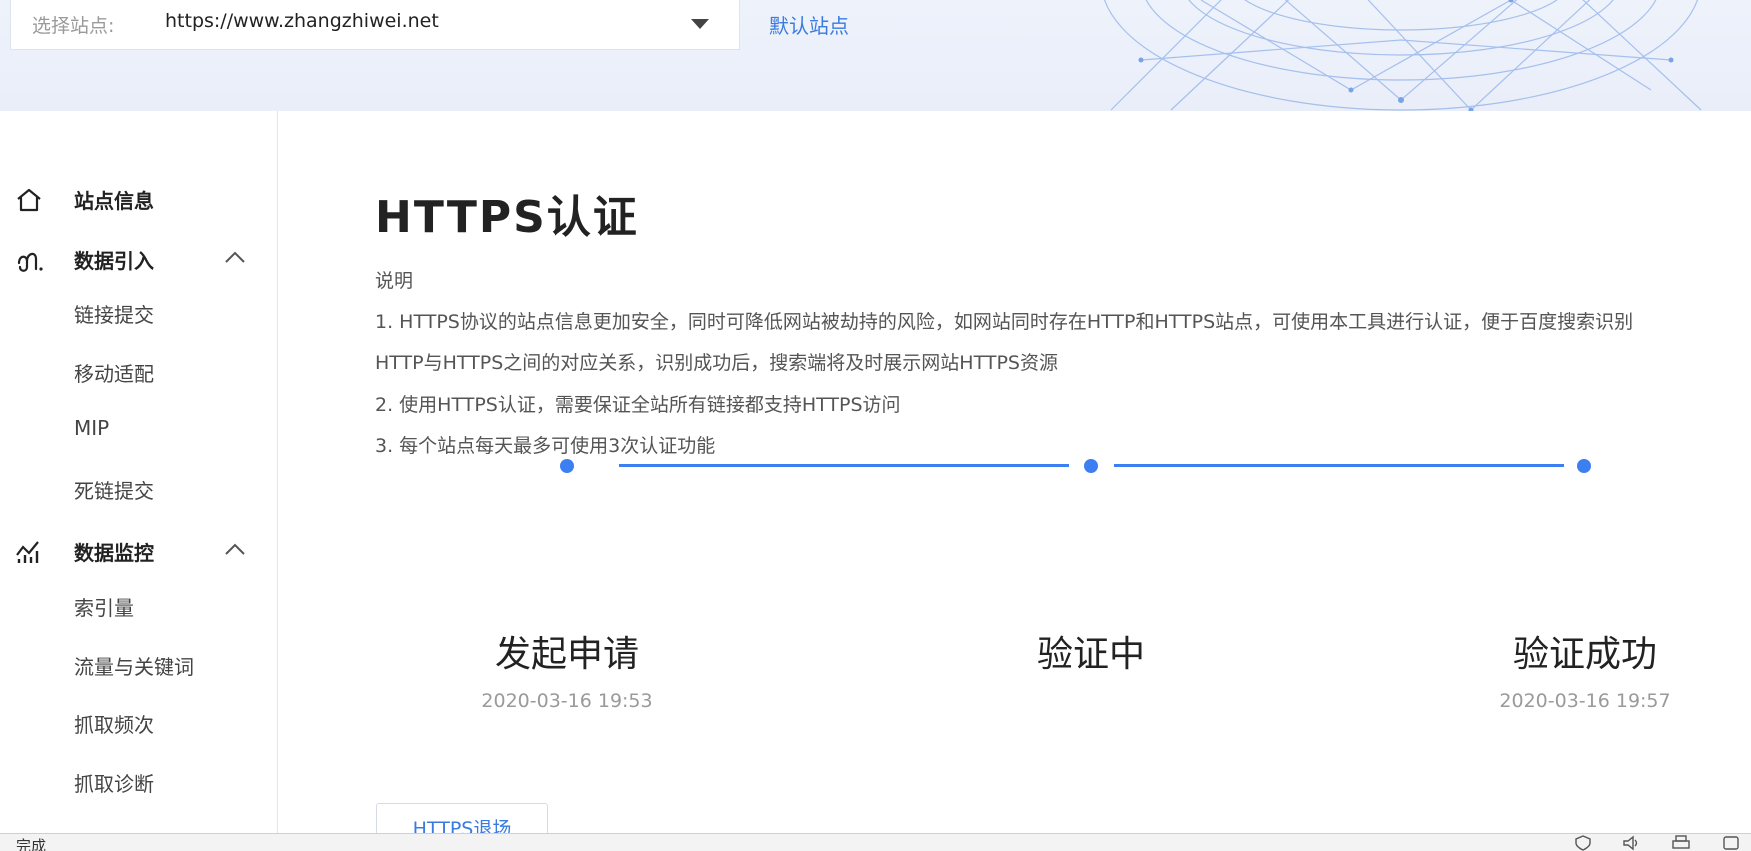  I want to click on site-select-value: https://www.zhangzhiwei.net, so click(428, 21).